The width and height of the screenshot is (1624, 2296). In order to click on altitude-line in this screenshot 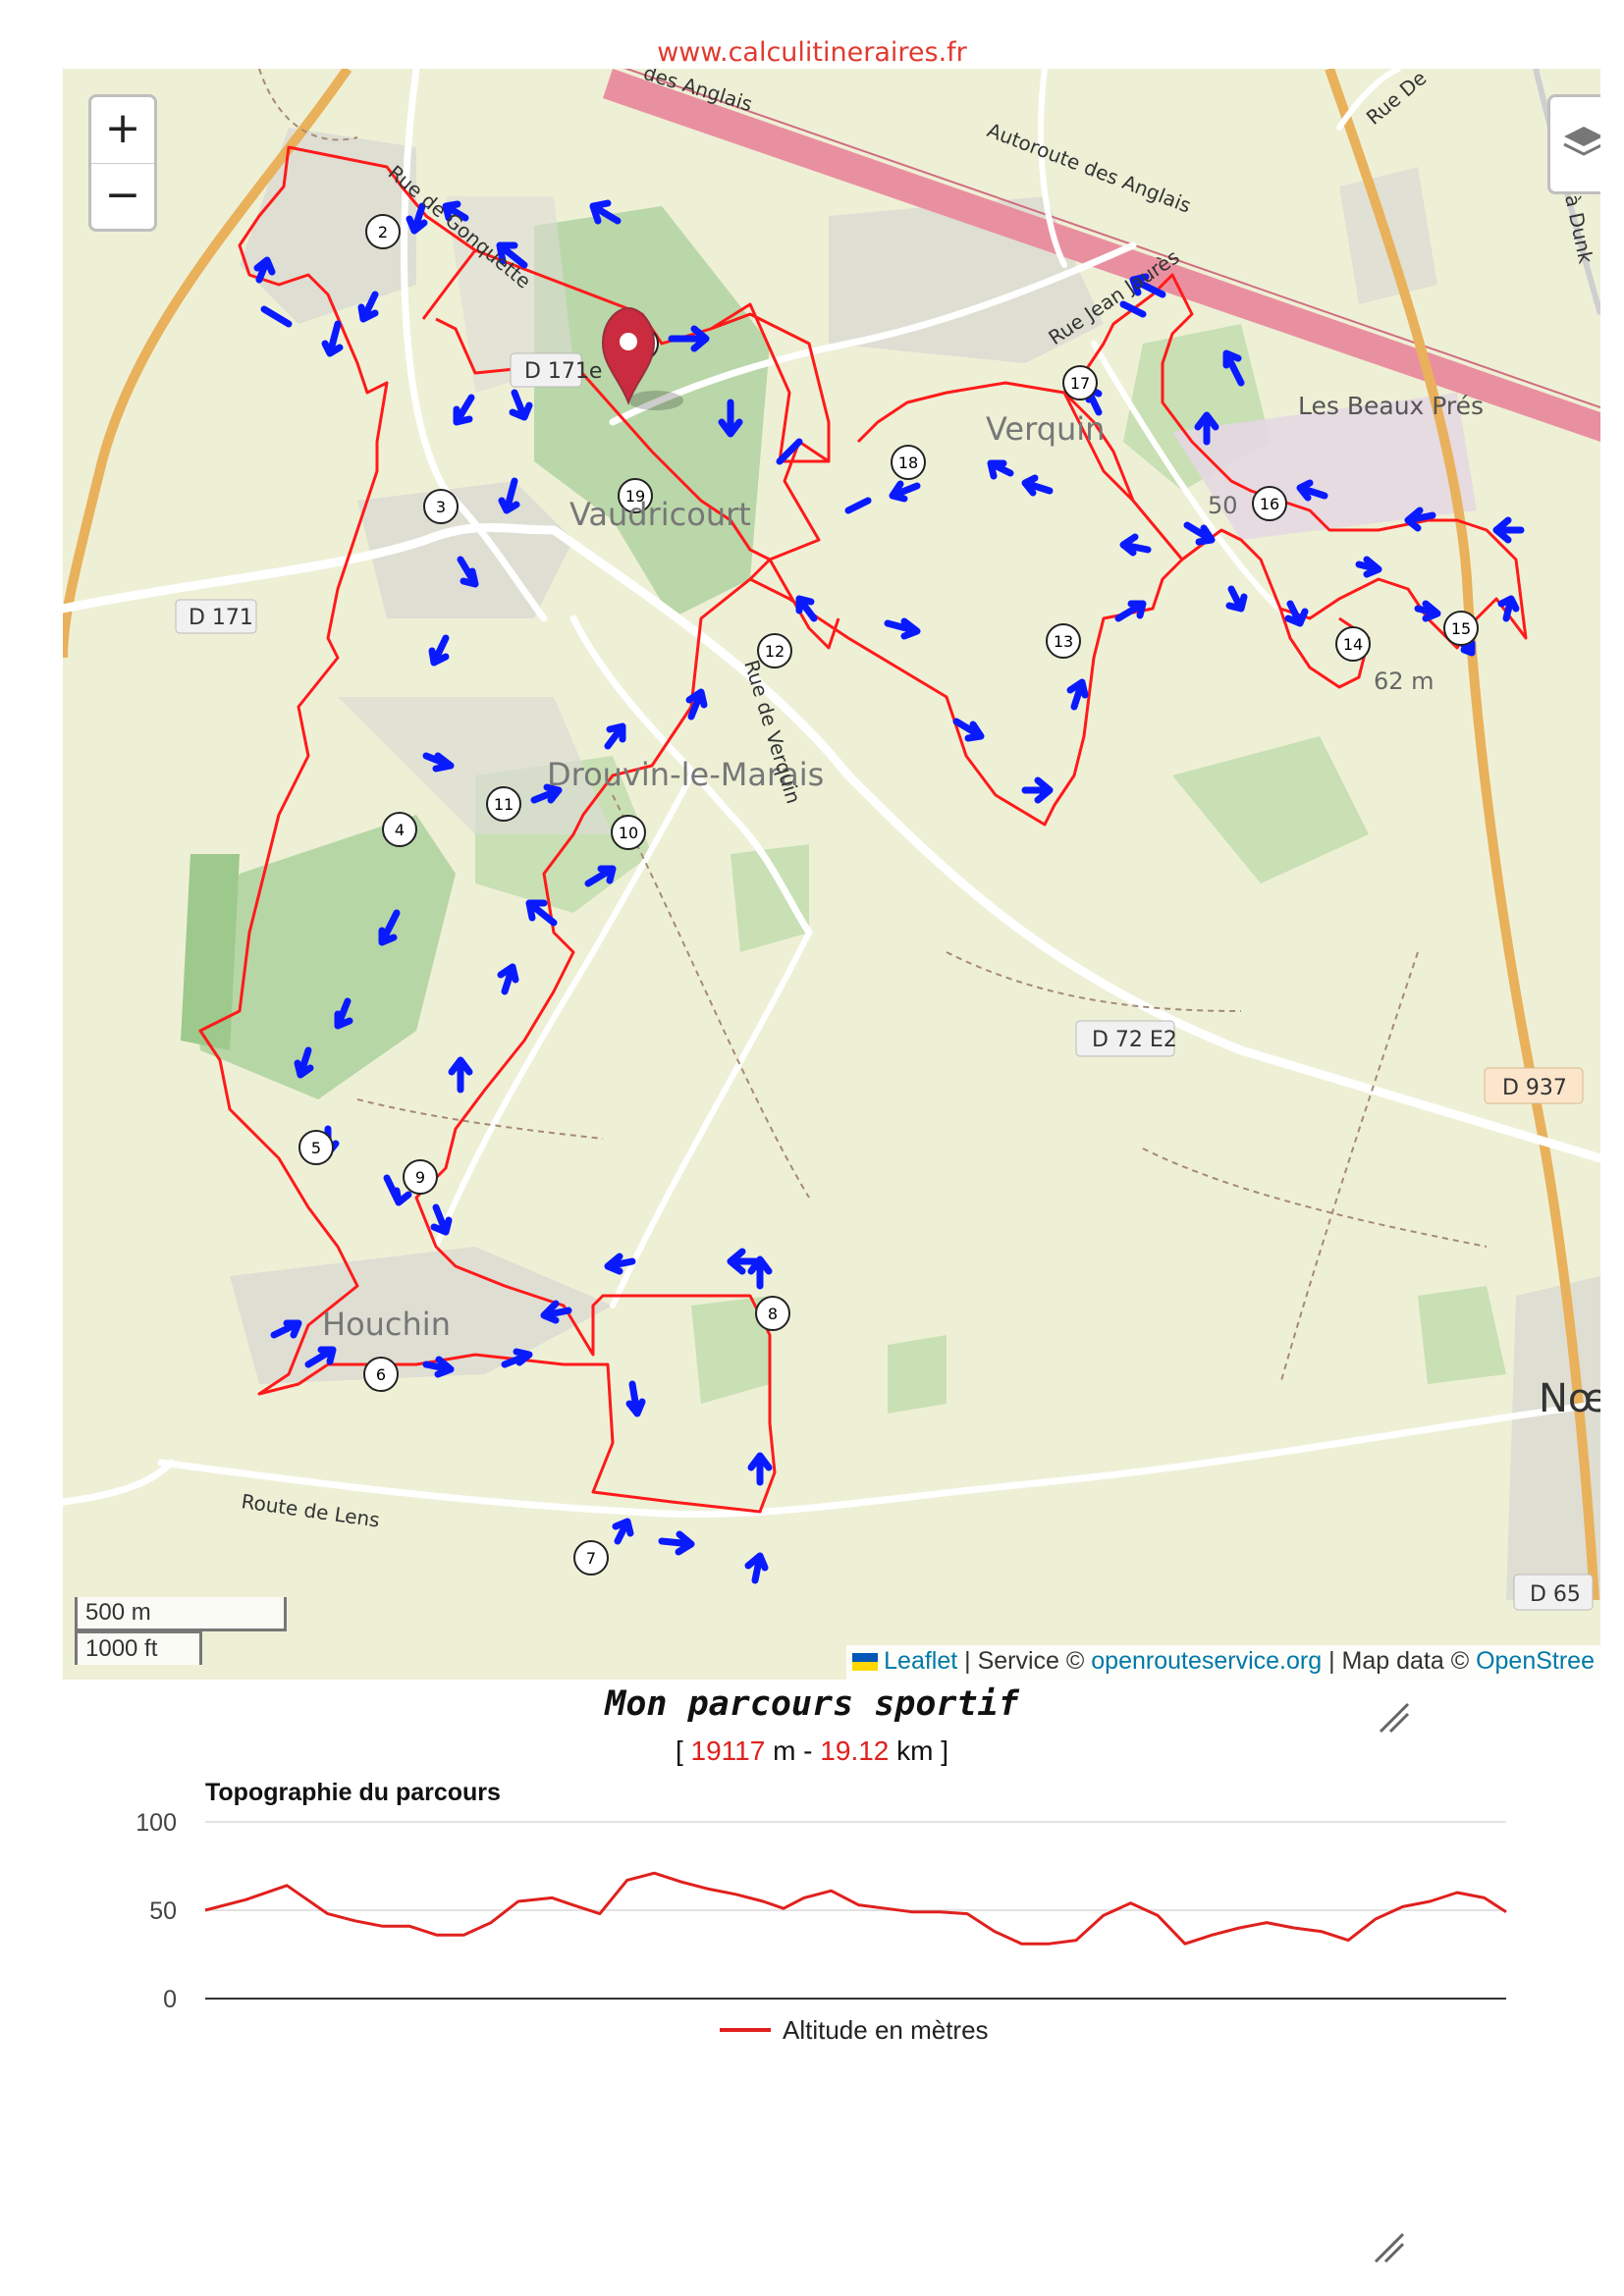, I will do `click(855, 1908)`.